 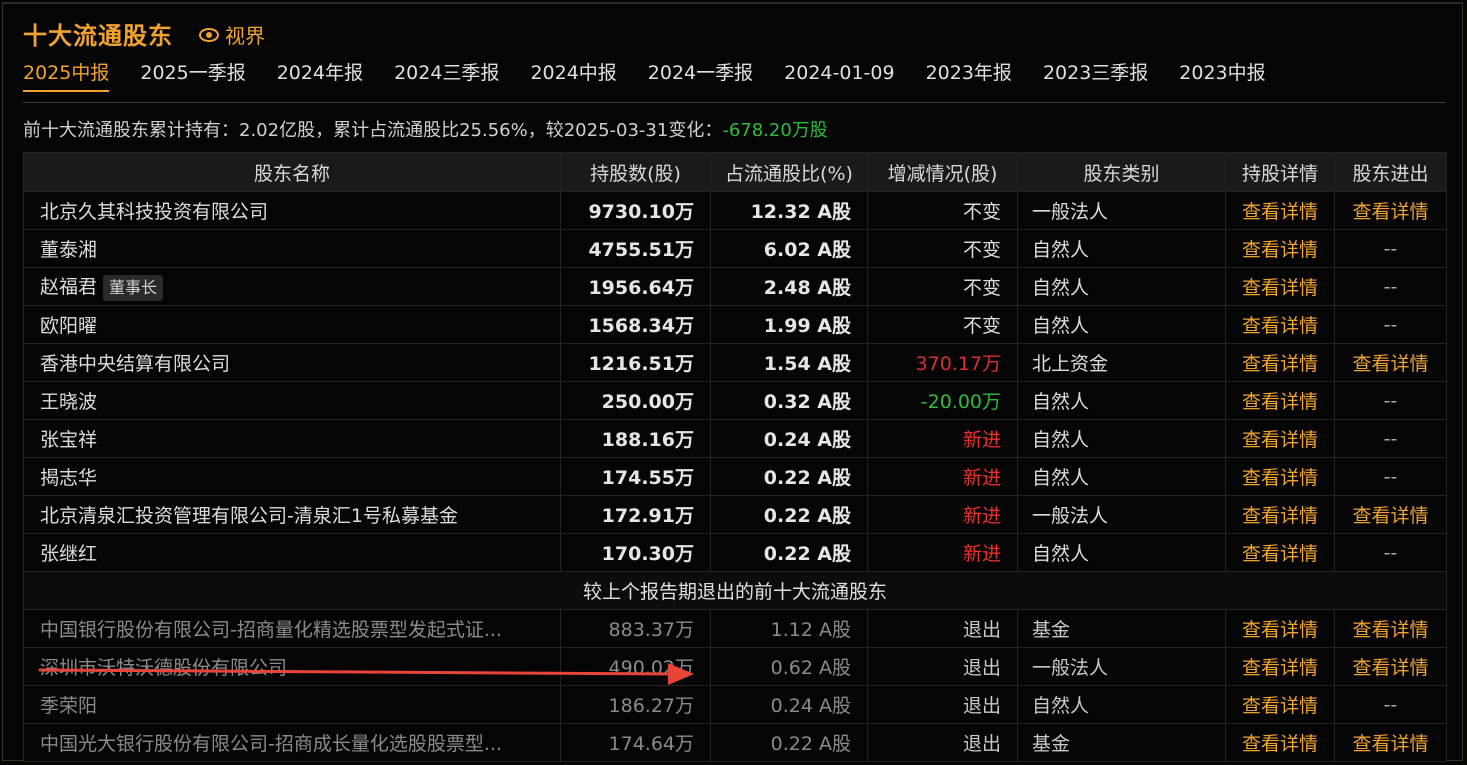 I want to click on table-row: 张宝祥 188.16万 0.24 A股 新进 自然人 查看详情 --, so click(x=735, y=438).